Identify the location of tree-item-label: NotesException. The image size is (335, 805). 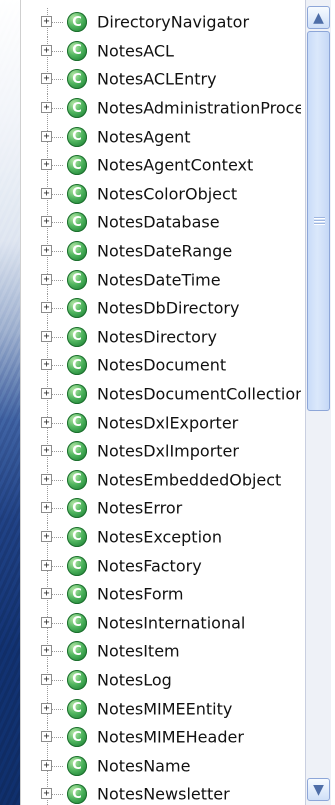
(159, 536).